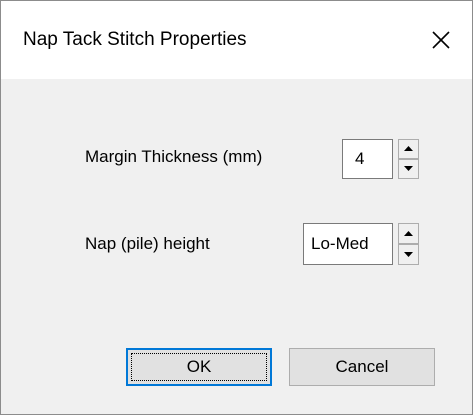 This screenshot has width=473, height=415. What do you see at coordinates (147, 243) in the screenshot?
I see `nap-height-label: Nap (pile) height` at bounding box center [147, 243].